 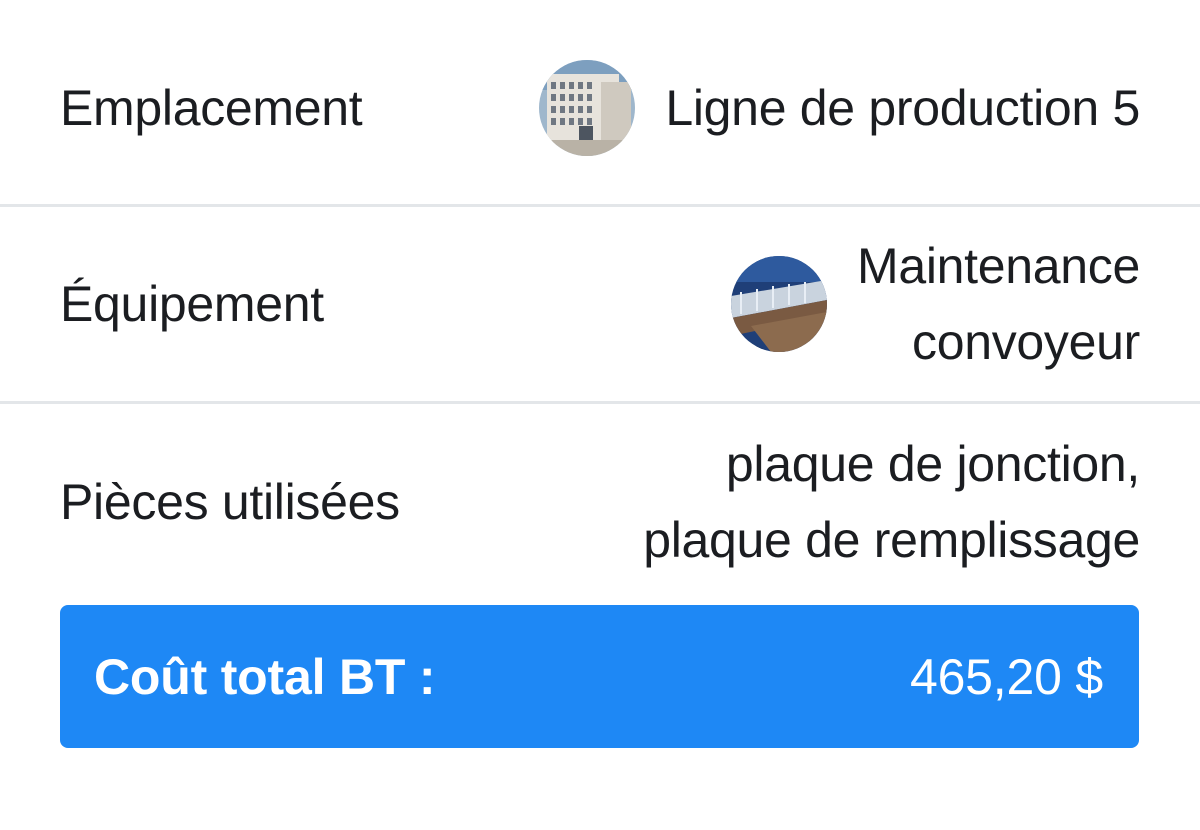 I want to click on location-value: Ligne de production 5, so click(x=902, y=108).